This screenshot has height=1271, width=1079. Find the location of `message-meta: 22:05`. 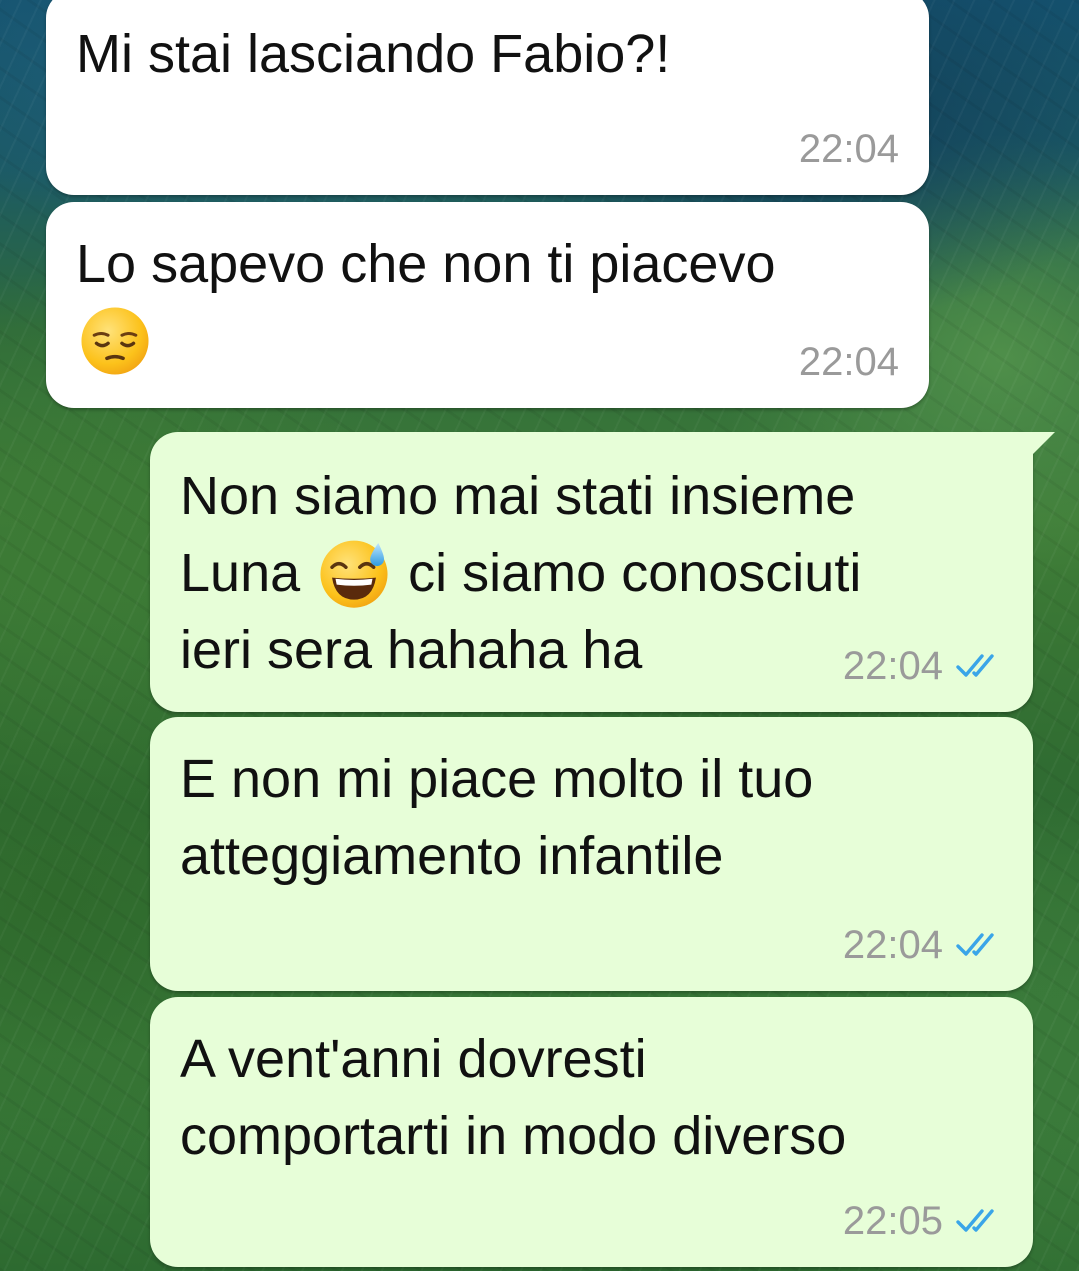

message-meta: 22:05 is located at coordinates (923, 1221).